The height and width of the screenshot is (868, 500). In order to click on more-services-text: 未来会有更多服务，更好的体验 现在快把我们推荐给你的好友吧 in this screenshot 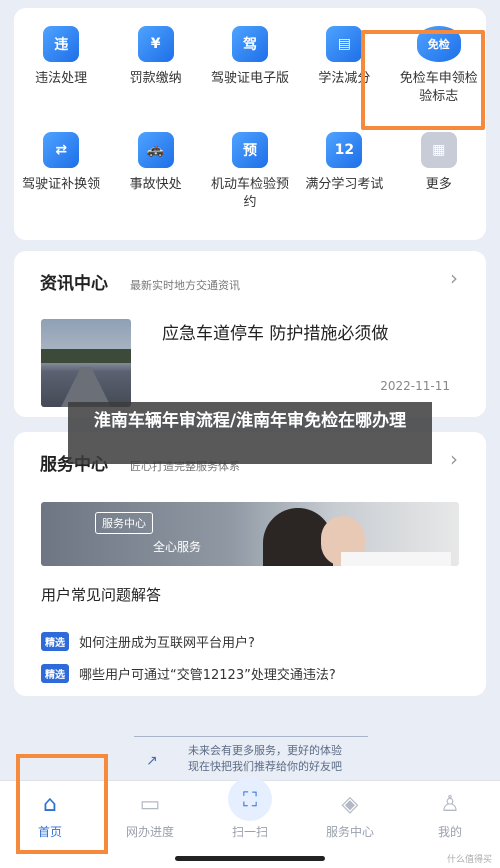, I will do `click(265, 759)`.